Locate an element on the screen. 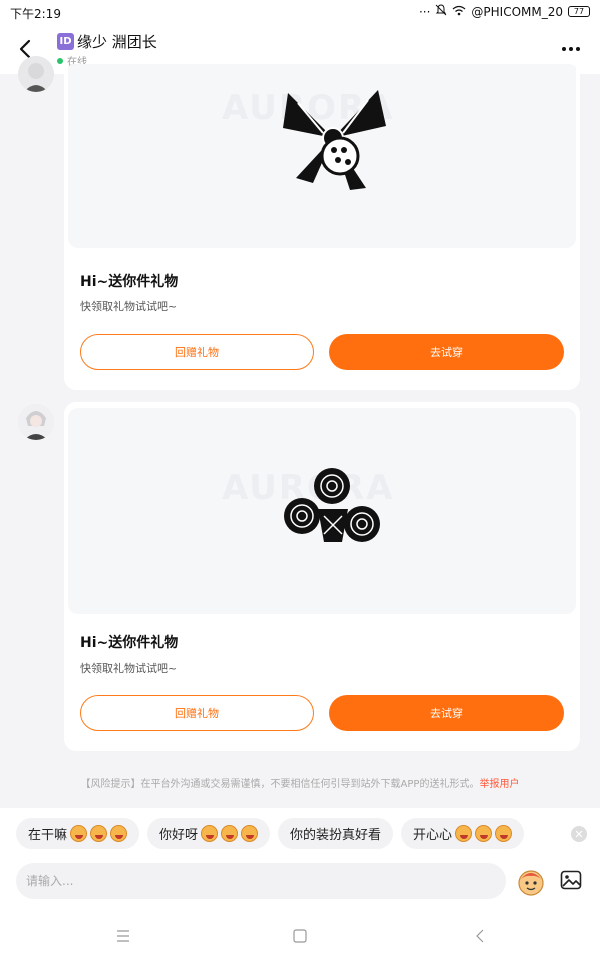  chat-title: 缘少 淵团长 is located at coordinates (117, 42).